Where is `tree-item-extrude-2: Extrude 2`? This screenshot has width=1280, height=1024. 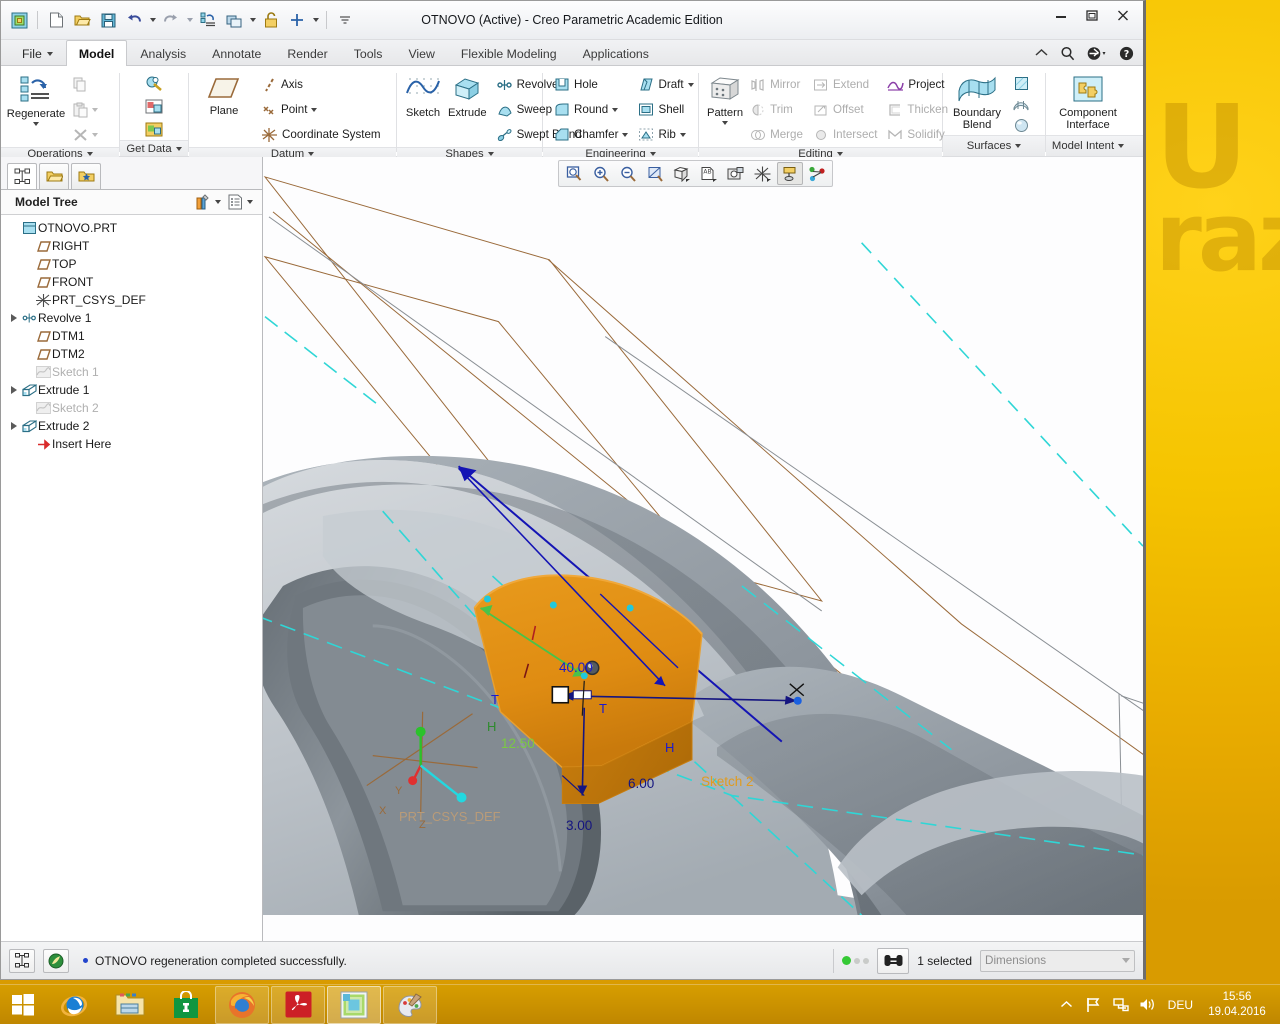 tree-item-extrude-2: Extrude 2 is located at coordinates (131, 426).